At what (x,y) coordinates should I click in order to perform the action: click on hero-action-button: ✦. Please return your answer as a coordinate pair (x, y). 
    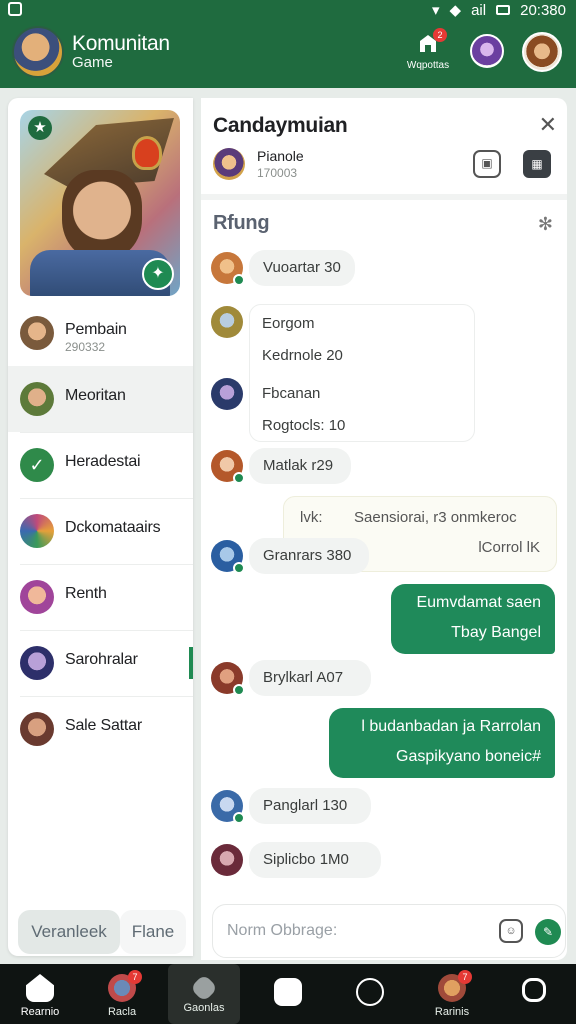
    Looking at the image, I should click on (158, 274).